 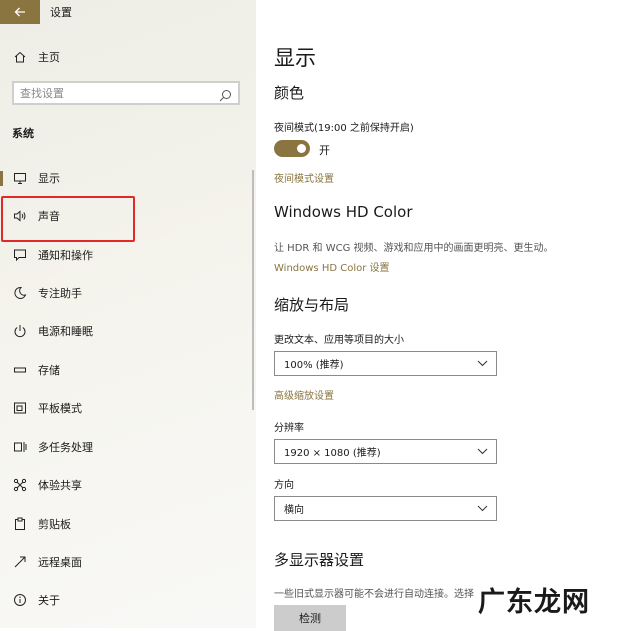 What do you see at coordinates (20, 178) in the screenshot?
I see `monitor-icon` at bounding box center [20, 178].